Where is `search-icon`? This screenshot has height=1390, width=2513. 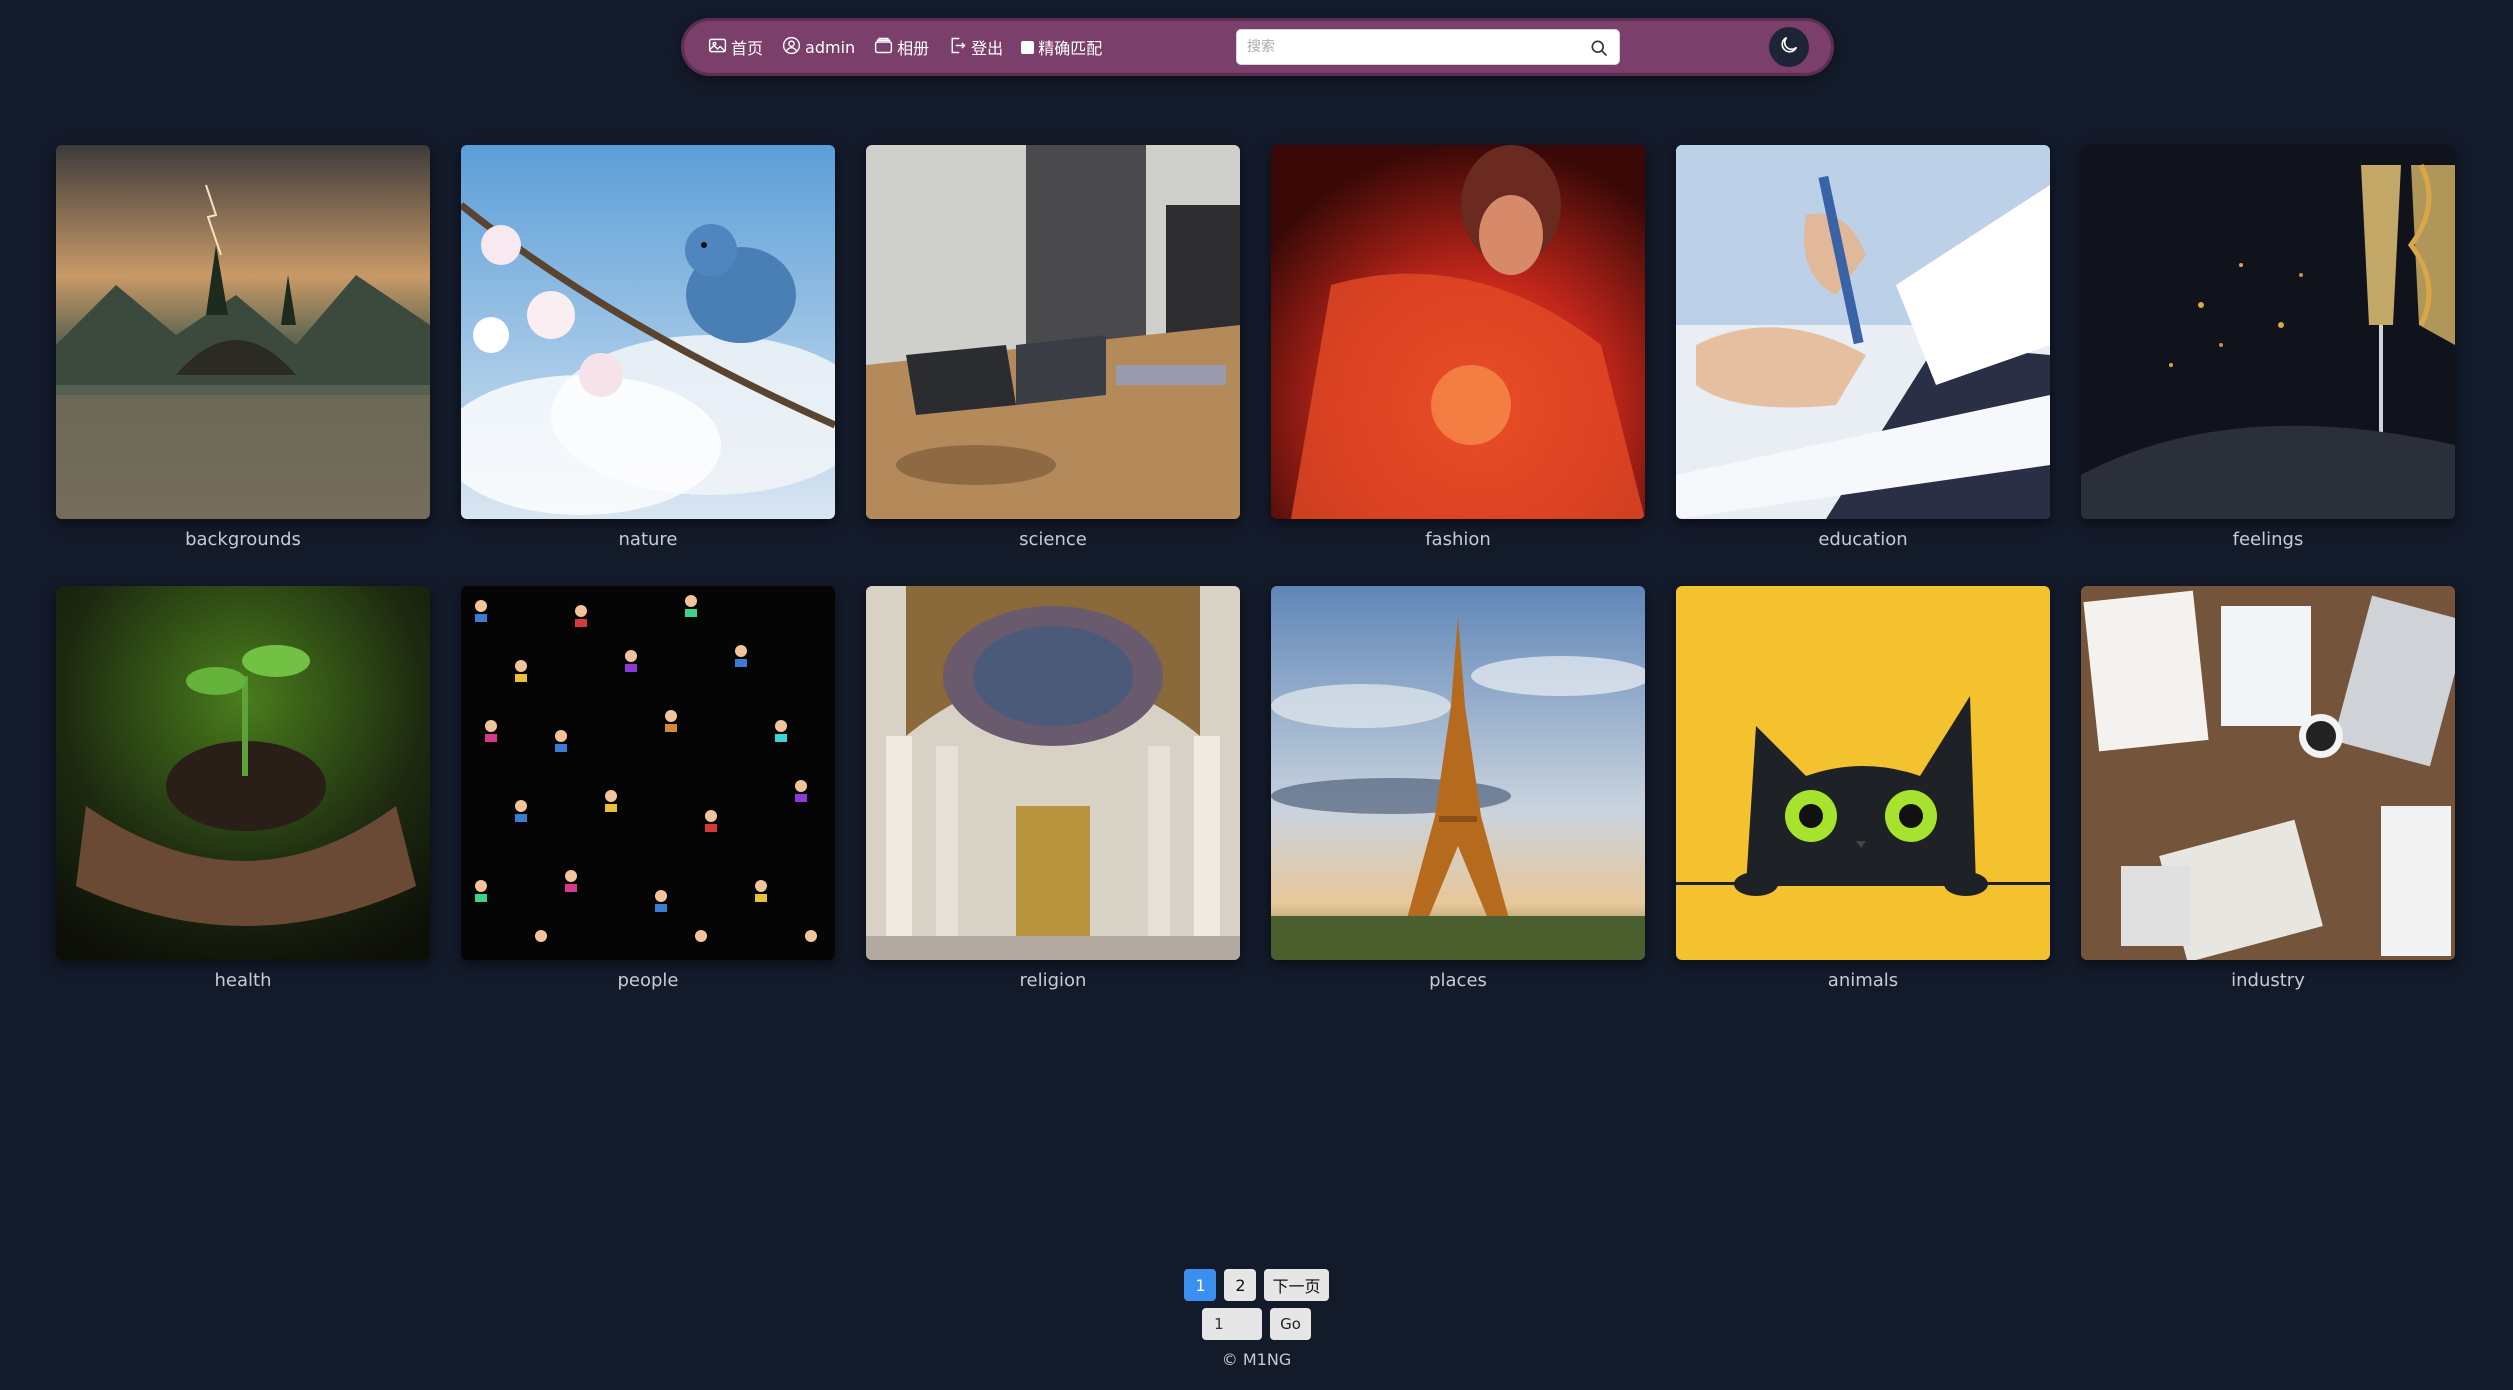
search-icon is located at coordinates (1599, 48).